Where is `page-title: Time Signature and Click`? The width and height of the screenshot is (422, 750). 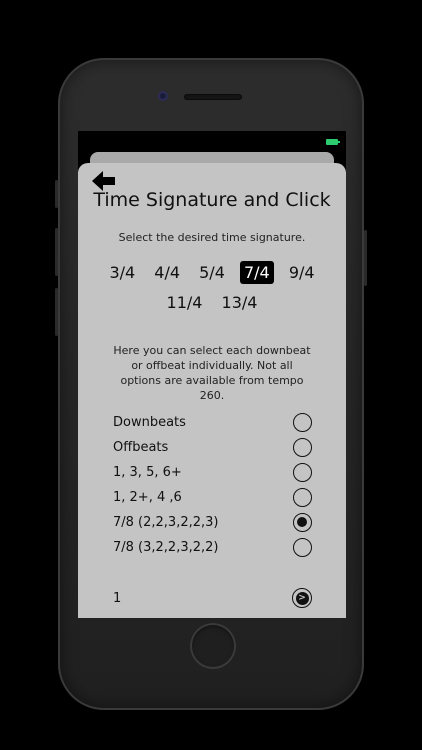
page-title: Time Signature and Click is located at coordinates (212, 200).